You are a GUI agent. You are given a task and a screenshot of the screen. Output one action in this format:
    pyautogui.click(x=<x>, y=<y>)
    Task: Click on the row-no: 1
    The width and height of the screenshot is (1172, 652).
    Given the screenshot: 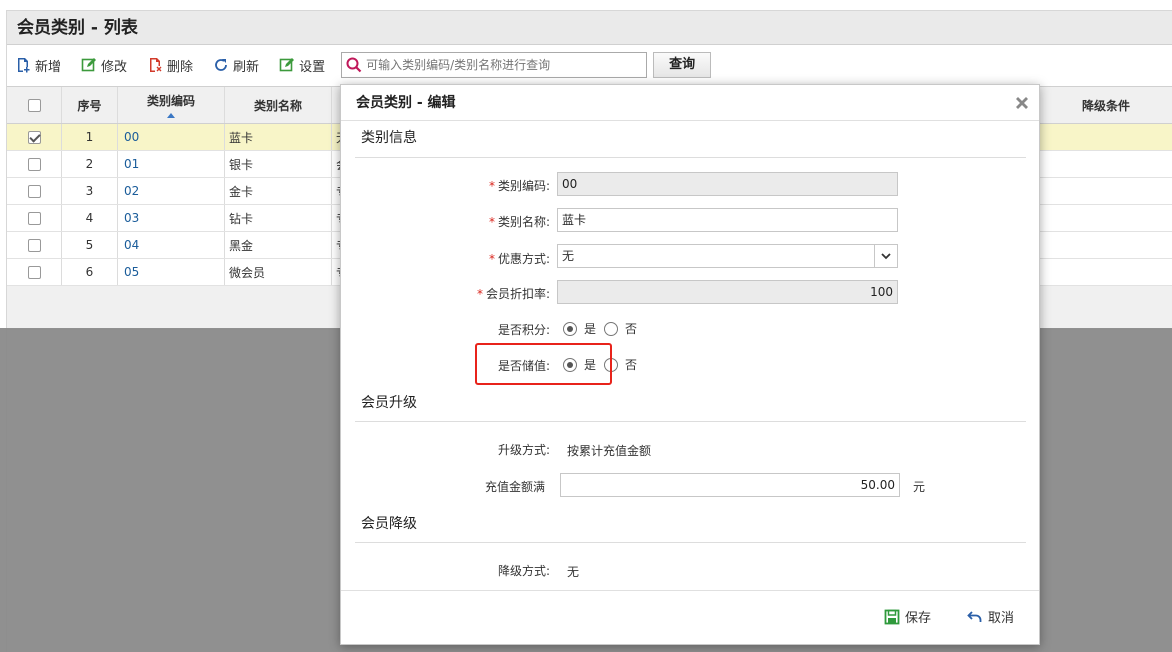 What is the action you would take?
    pyautogui.click(x=90, y=137)
    